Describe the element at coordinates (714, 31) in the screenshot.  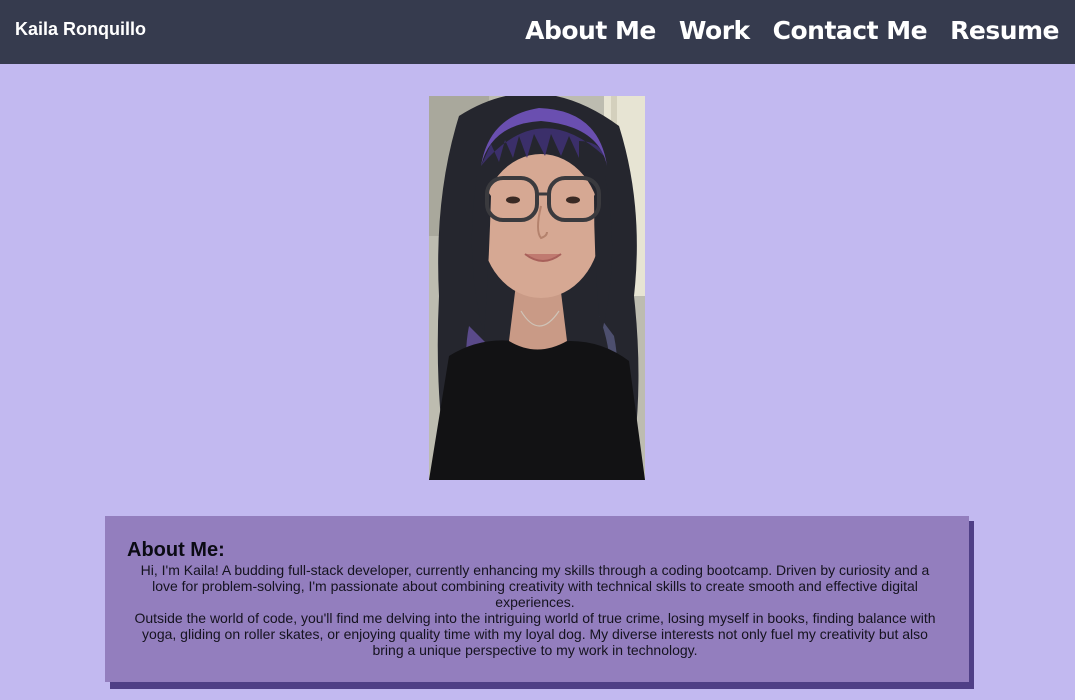
I see `nav-link-work: Work` at that location.